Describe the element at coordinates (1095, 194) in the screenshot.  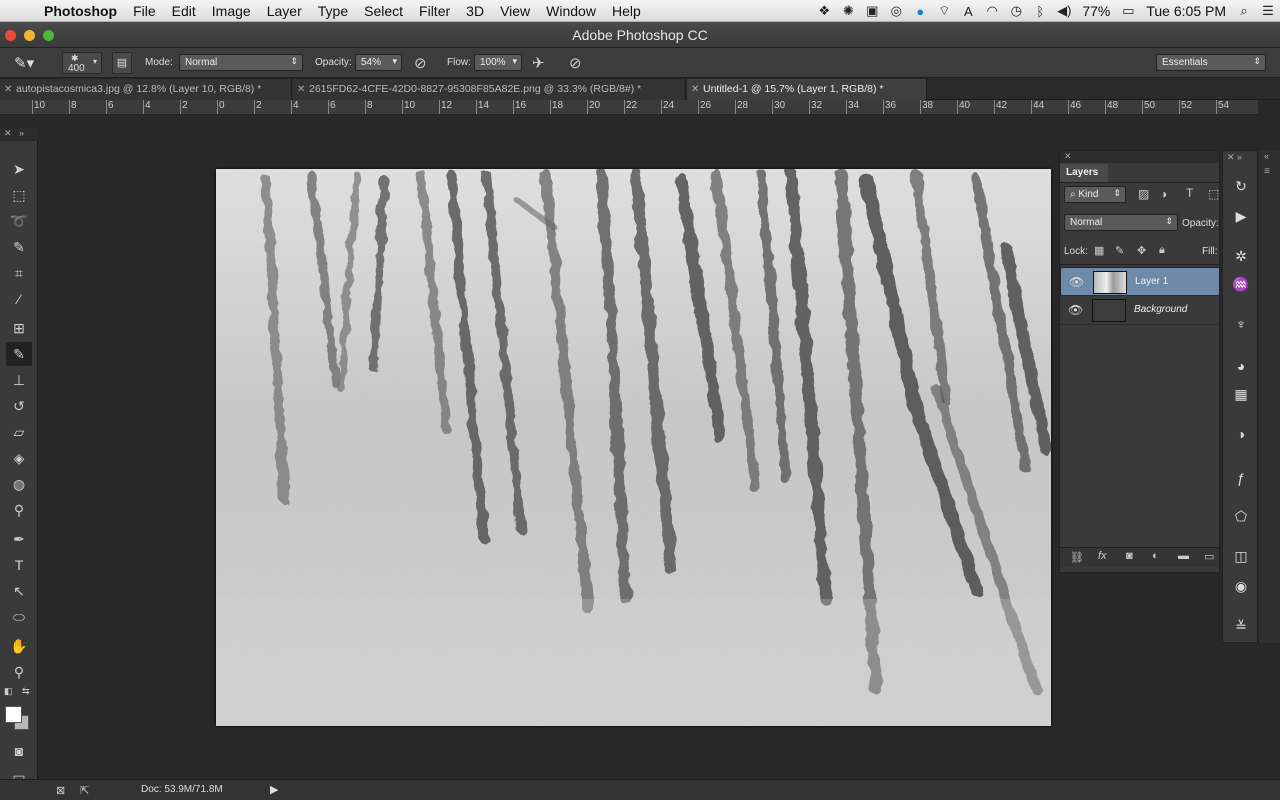
I see `layer-filter-select: ⌕ Kind ⇕` at that location.